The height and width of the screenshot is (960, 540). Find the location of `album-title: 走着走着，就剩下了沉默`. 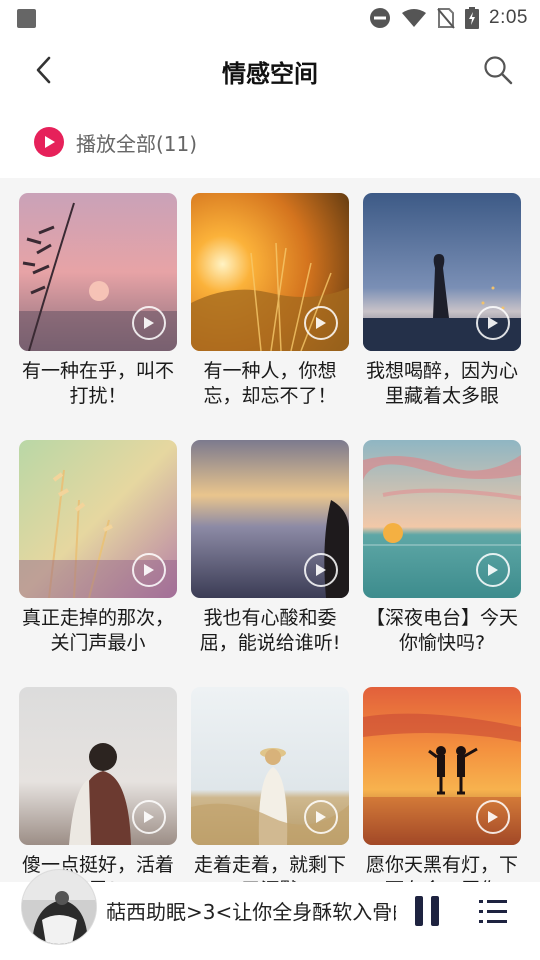

album-title: 走着走着，就剩下了沉默 is located at coordinates (269, 868).